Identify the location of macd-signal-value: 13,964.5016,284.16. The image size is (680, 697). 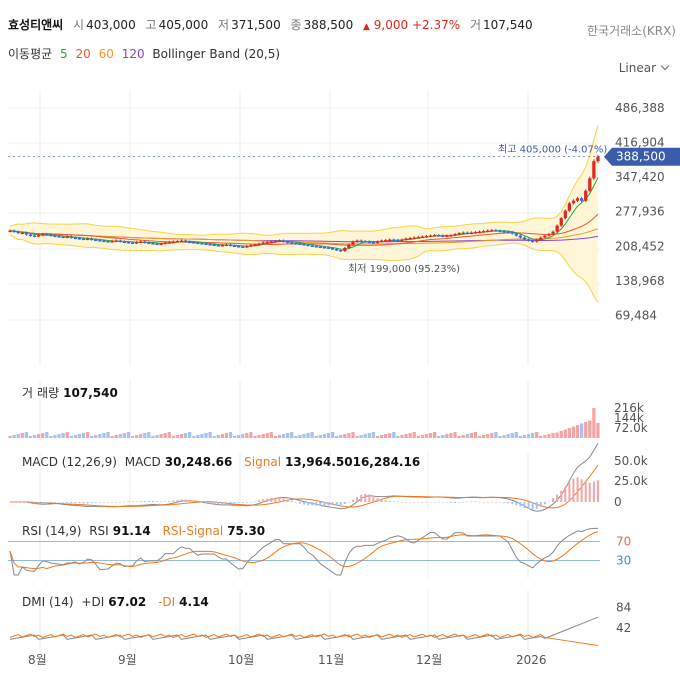
(353, 462).